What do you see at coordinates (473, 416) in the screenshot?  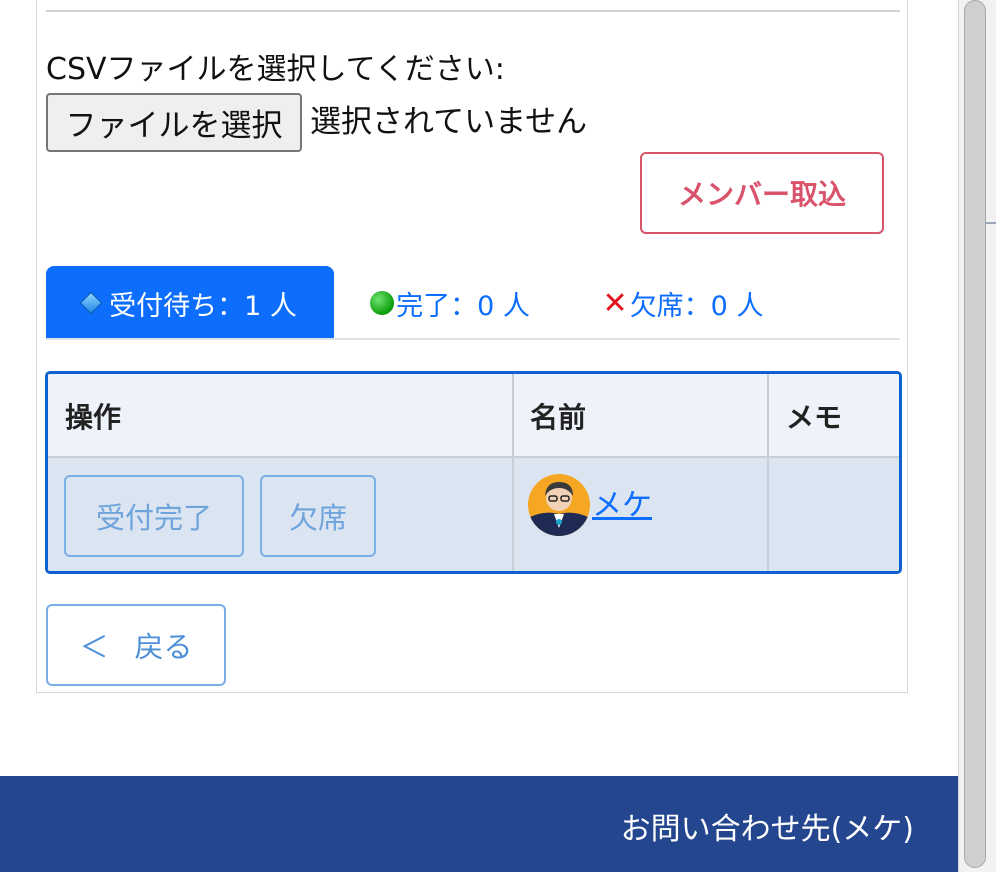 I see `table-header-row: 操作 名前 メモ` at bounding box center [473, 416].